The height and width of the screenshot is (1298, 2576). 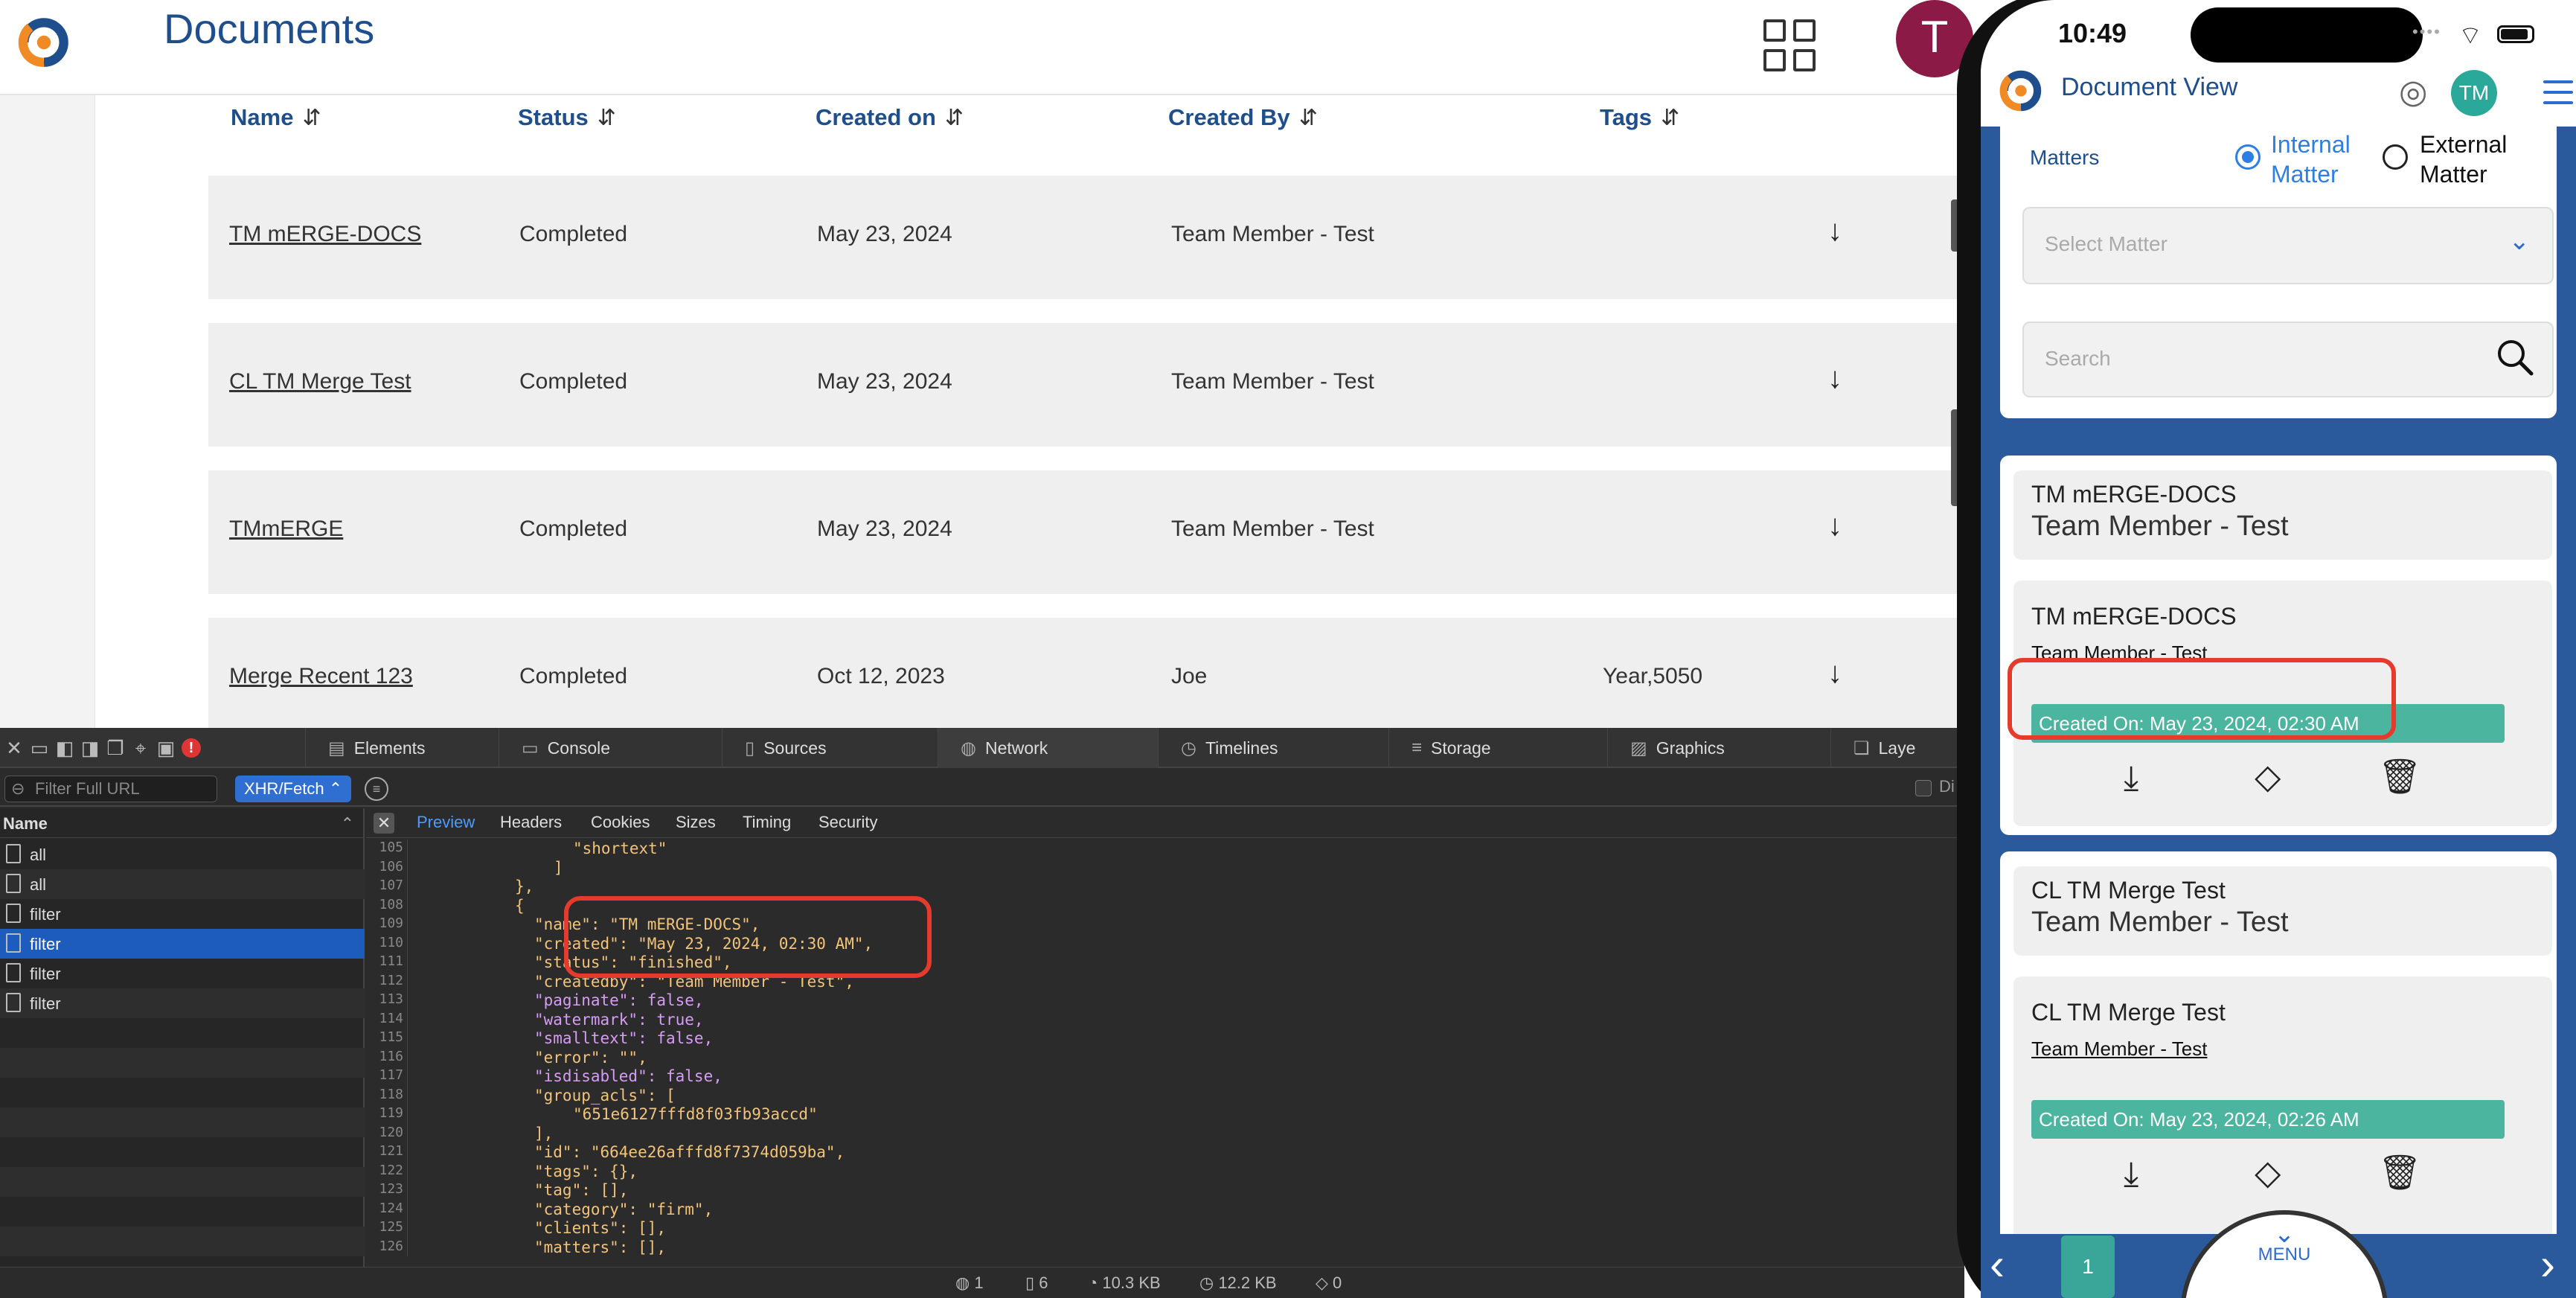 What do you see at coordinates (2278, 95) in the screenshot?
I see `app-header: Document View ◎ TM` at bounding box center [2278, 95].